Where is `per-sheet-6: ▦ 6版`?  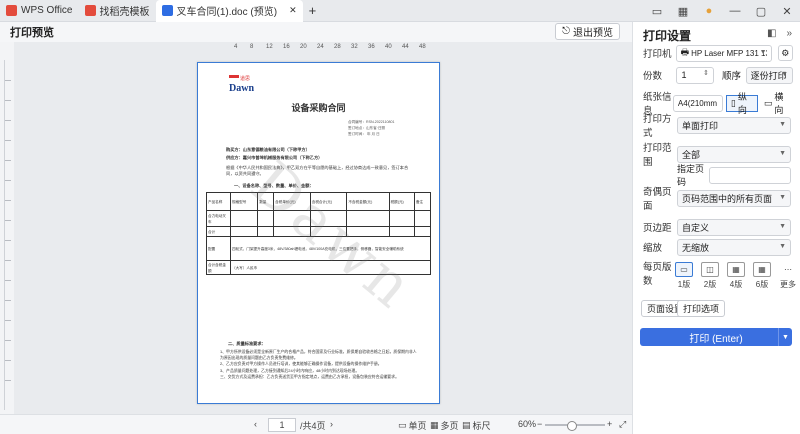
per-sheet-6: ▦ 6版 is located at coordinates (762, 276).